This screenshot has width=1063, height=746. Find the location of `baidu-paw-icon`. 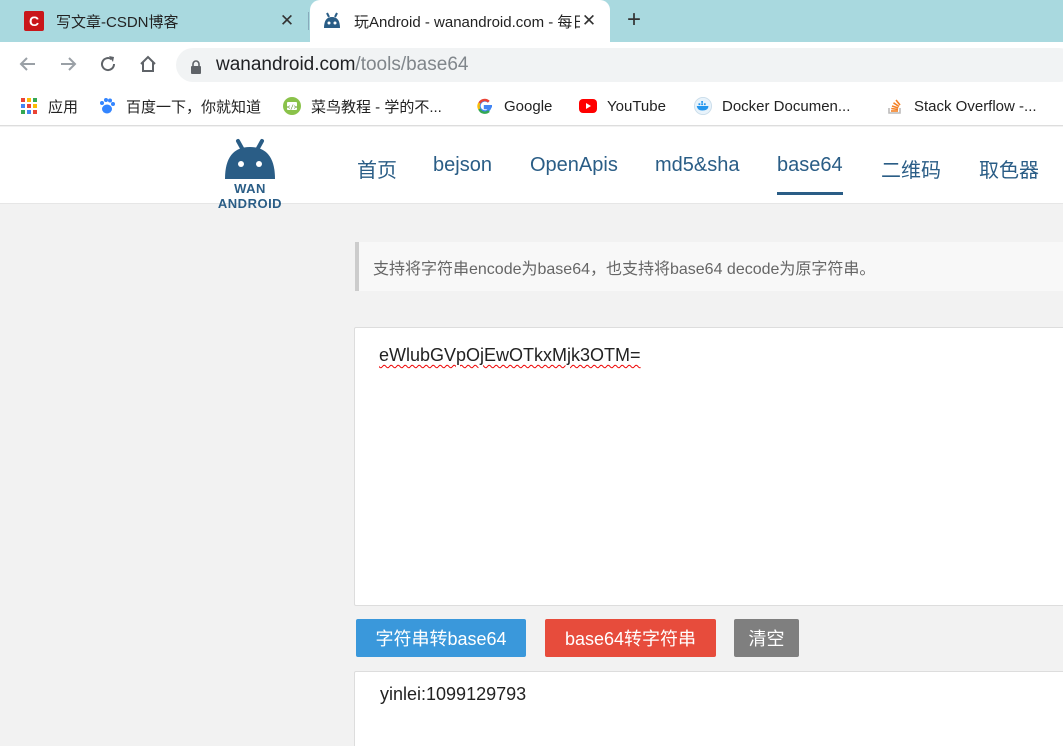

baidu-paw-icon is located at coordinates (107, 106).